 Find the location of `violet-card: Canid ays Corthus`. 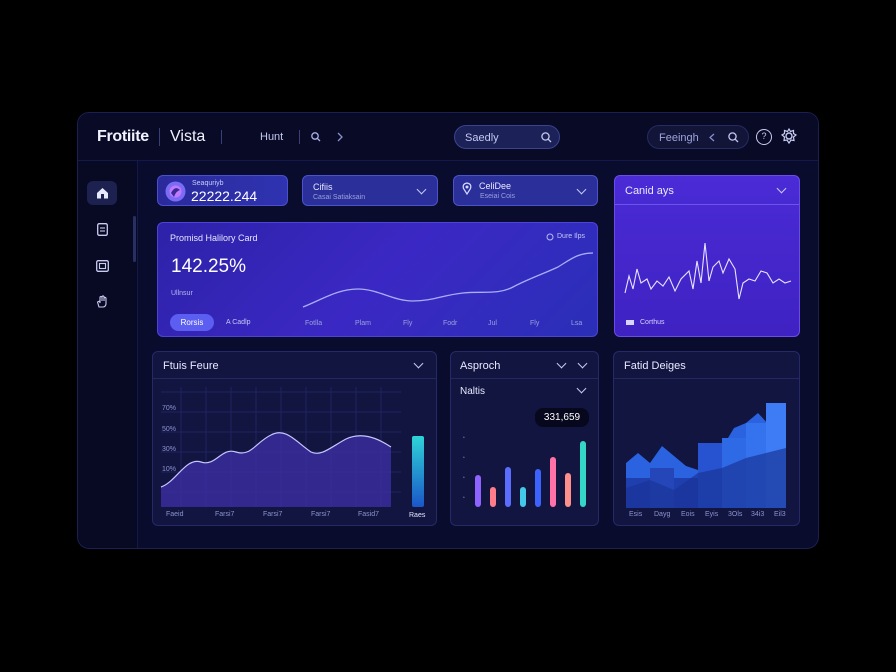

violet-card: Canid ays Corthus is located at coordinates (707, 256).